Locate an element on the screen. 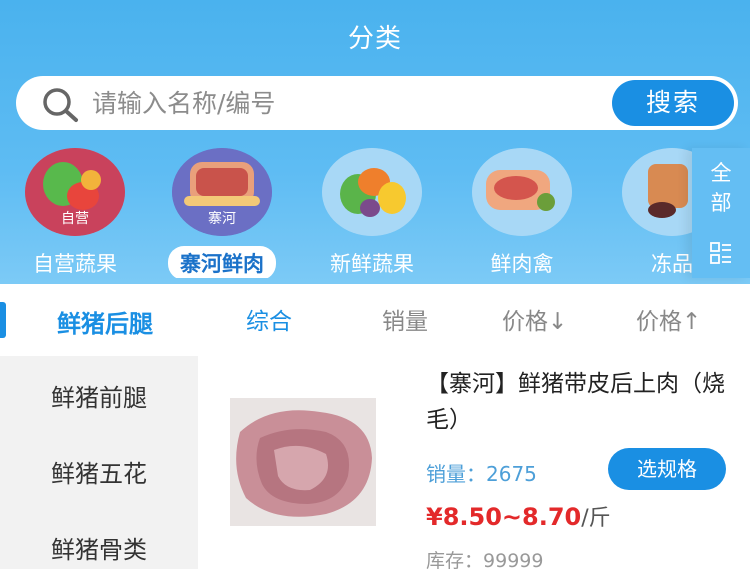 This screenshot has height=569, width=750. page-title: 分类 is located at coordinates (374, 39).